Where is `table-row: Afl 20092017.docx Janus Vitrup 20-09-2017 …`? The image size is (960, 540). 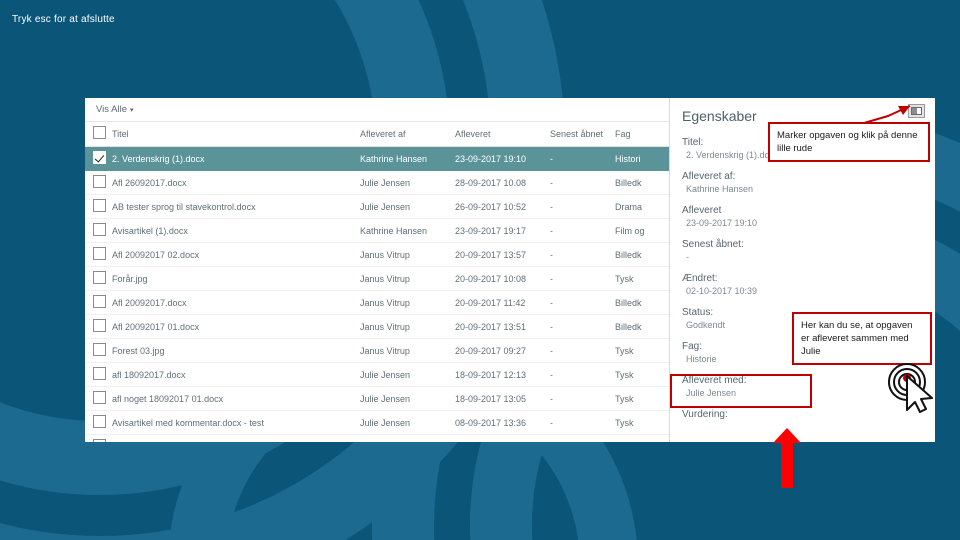 table-row: Afl 20092017.docx Janus Vitrup 20-09-2017 … is located at coordinates (377, 302).